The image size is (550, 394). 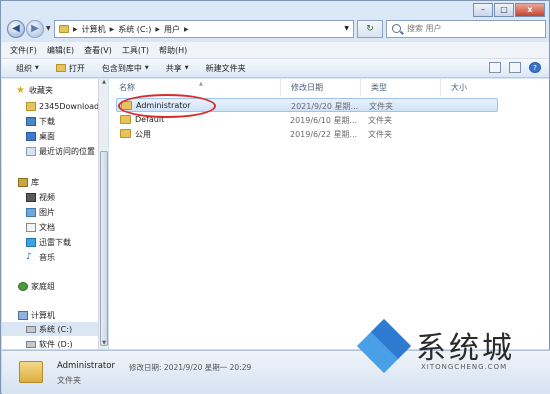 I want to click on breadcrumb-drive-c: 系统 (C:), so click(x=134, y=29).